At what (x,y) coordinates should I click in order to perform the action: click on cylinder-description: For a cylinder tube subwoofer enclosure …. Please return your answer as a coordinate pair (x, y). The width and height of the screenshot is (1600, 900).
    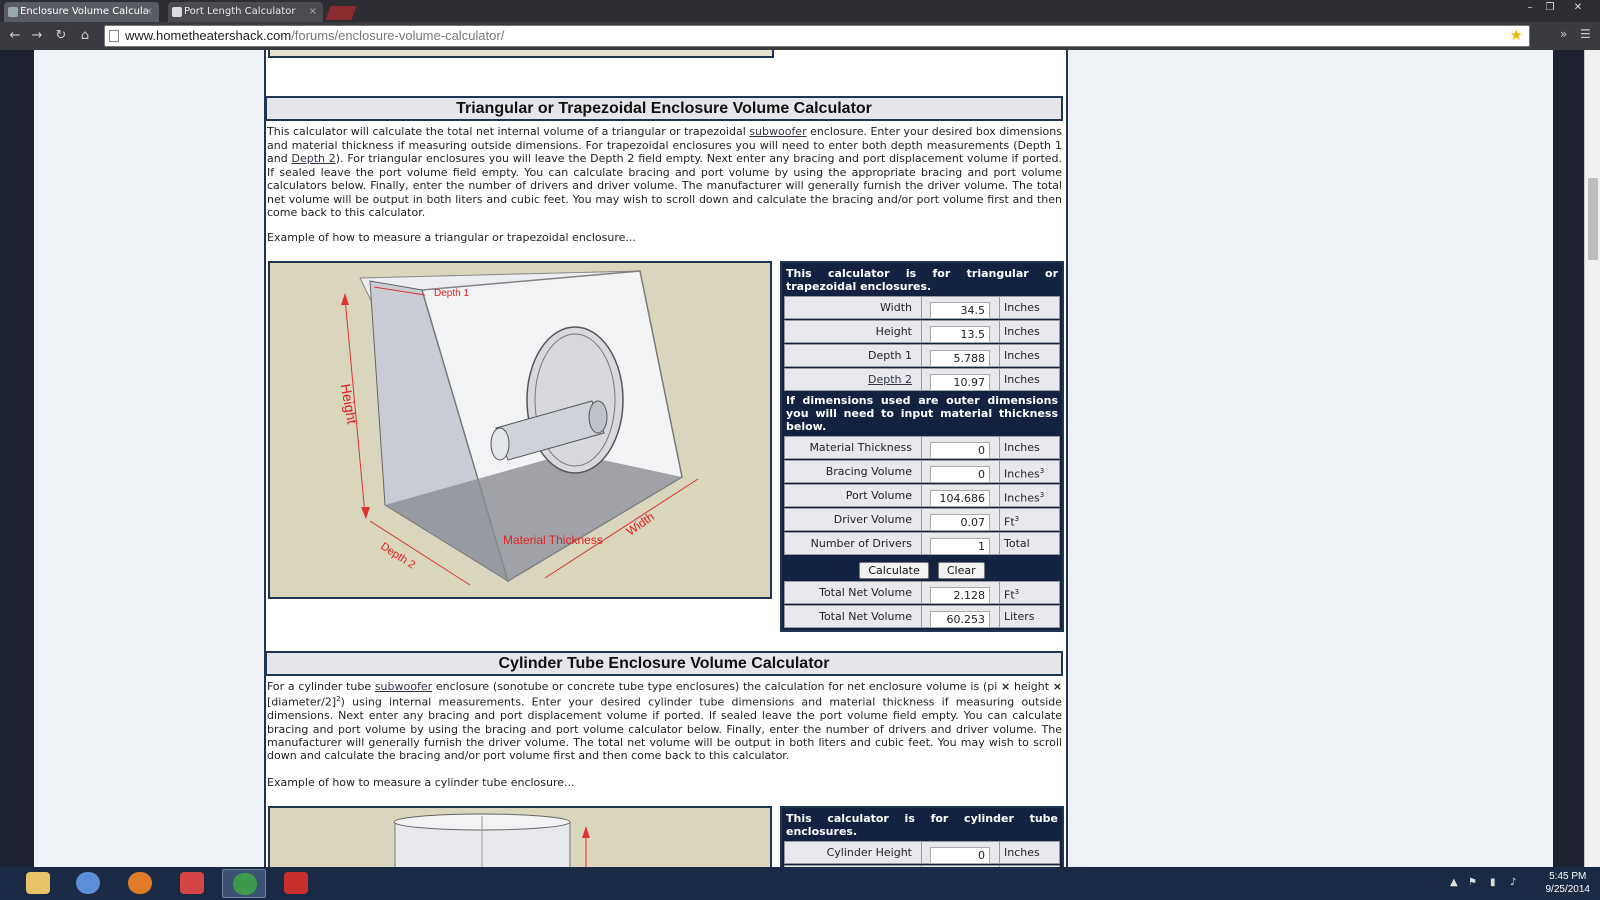
    Looking at the image, I should click on (665, 721).